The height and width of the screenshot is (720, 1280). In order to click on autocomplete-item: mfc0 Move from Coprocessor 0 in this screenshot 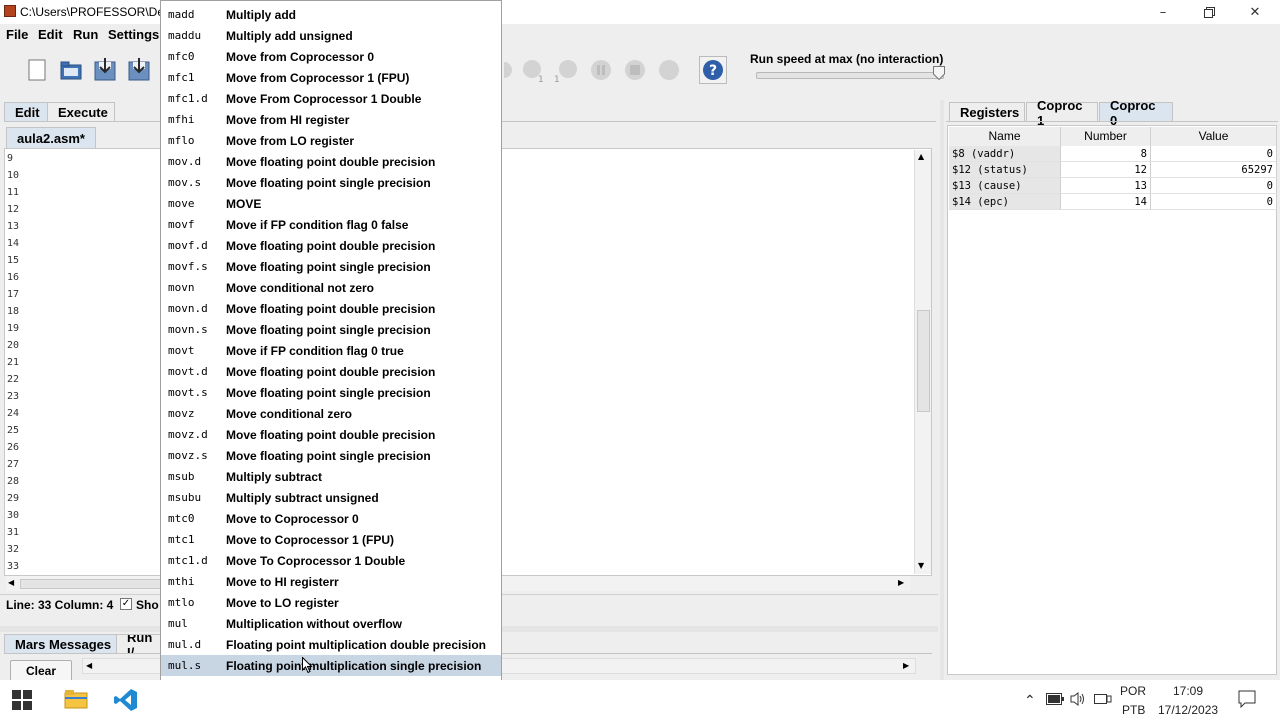, I will do `click(331, 56)`.